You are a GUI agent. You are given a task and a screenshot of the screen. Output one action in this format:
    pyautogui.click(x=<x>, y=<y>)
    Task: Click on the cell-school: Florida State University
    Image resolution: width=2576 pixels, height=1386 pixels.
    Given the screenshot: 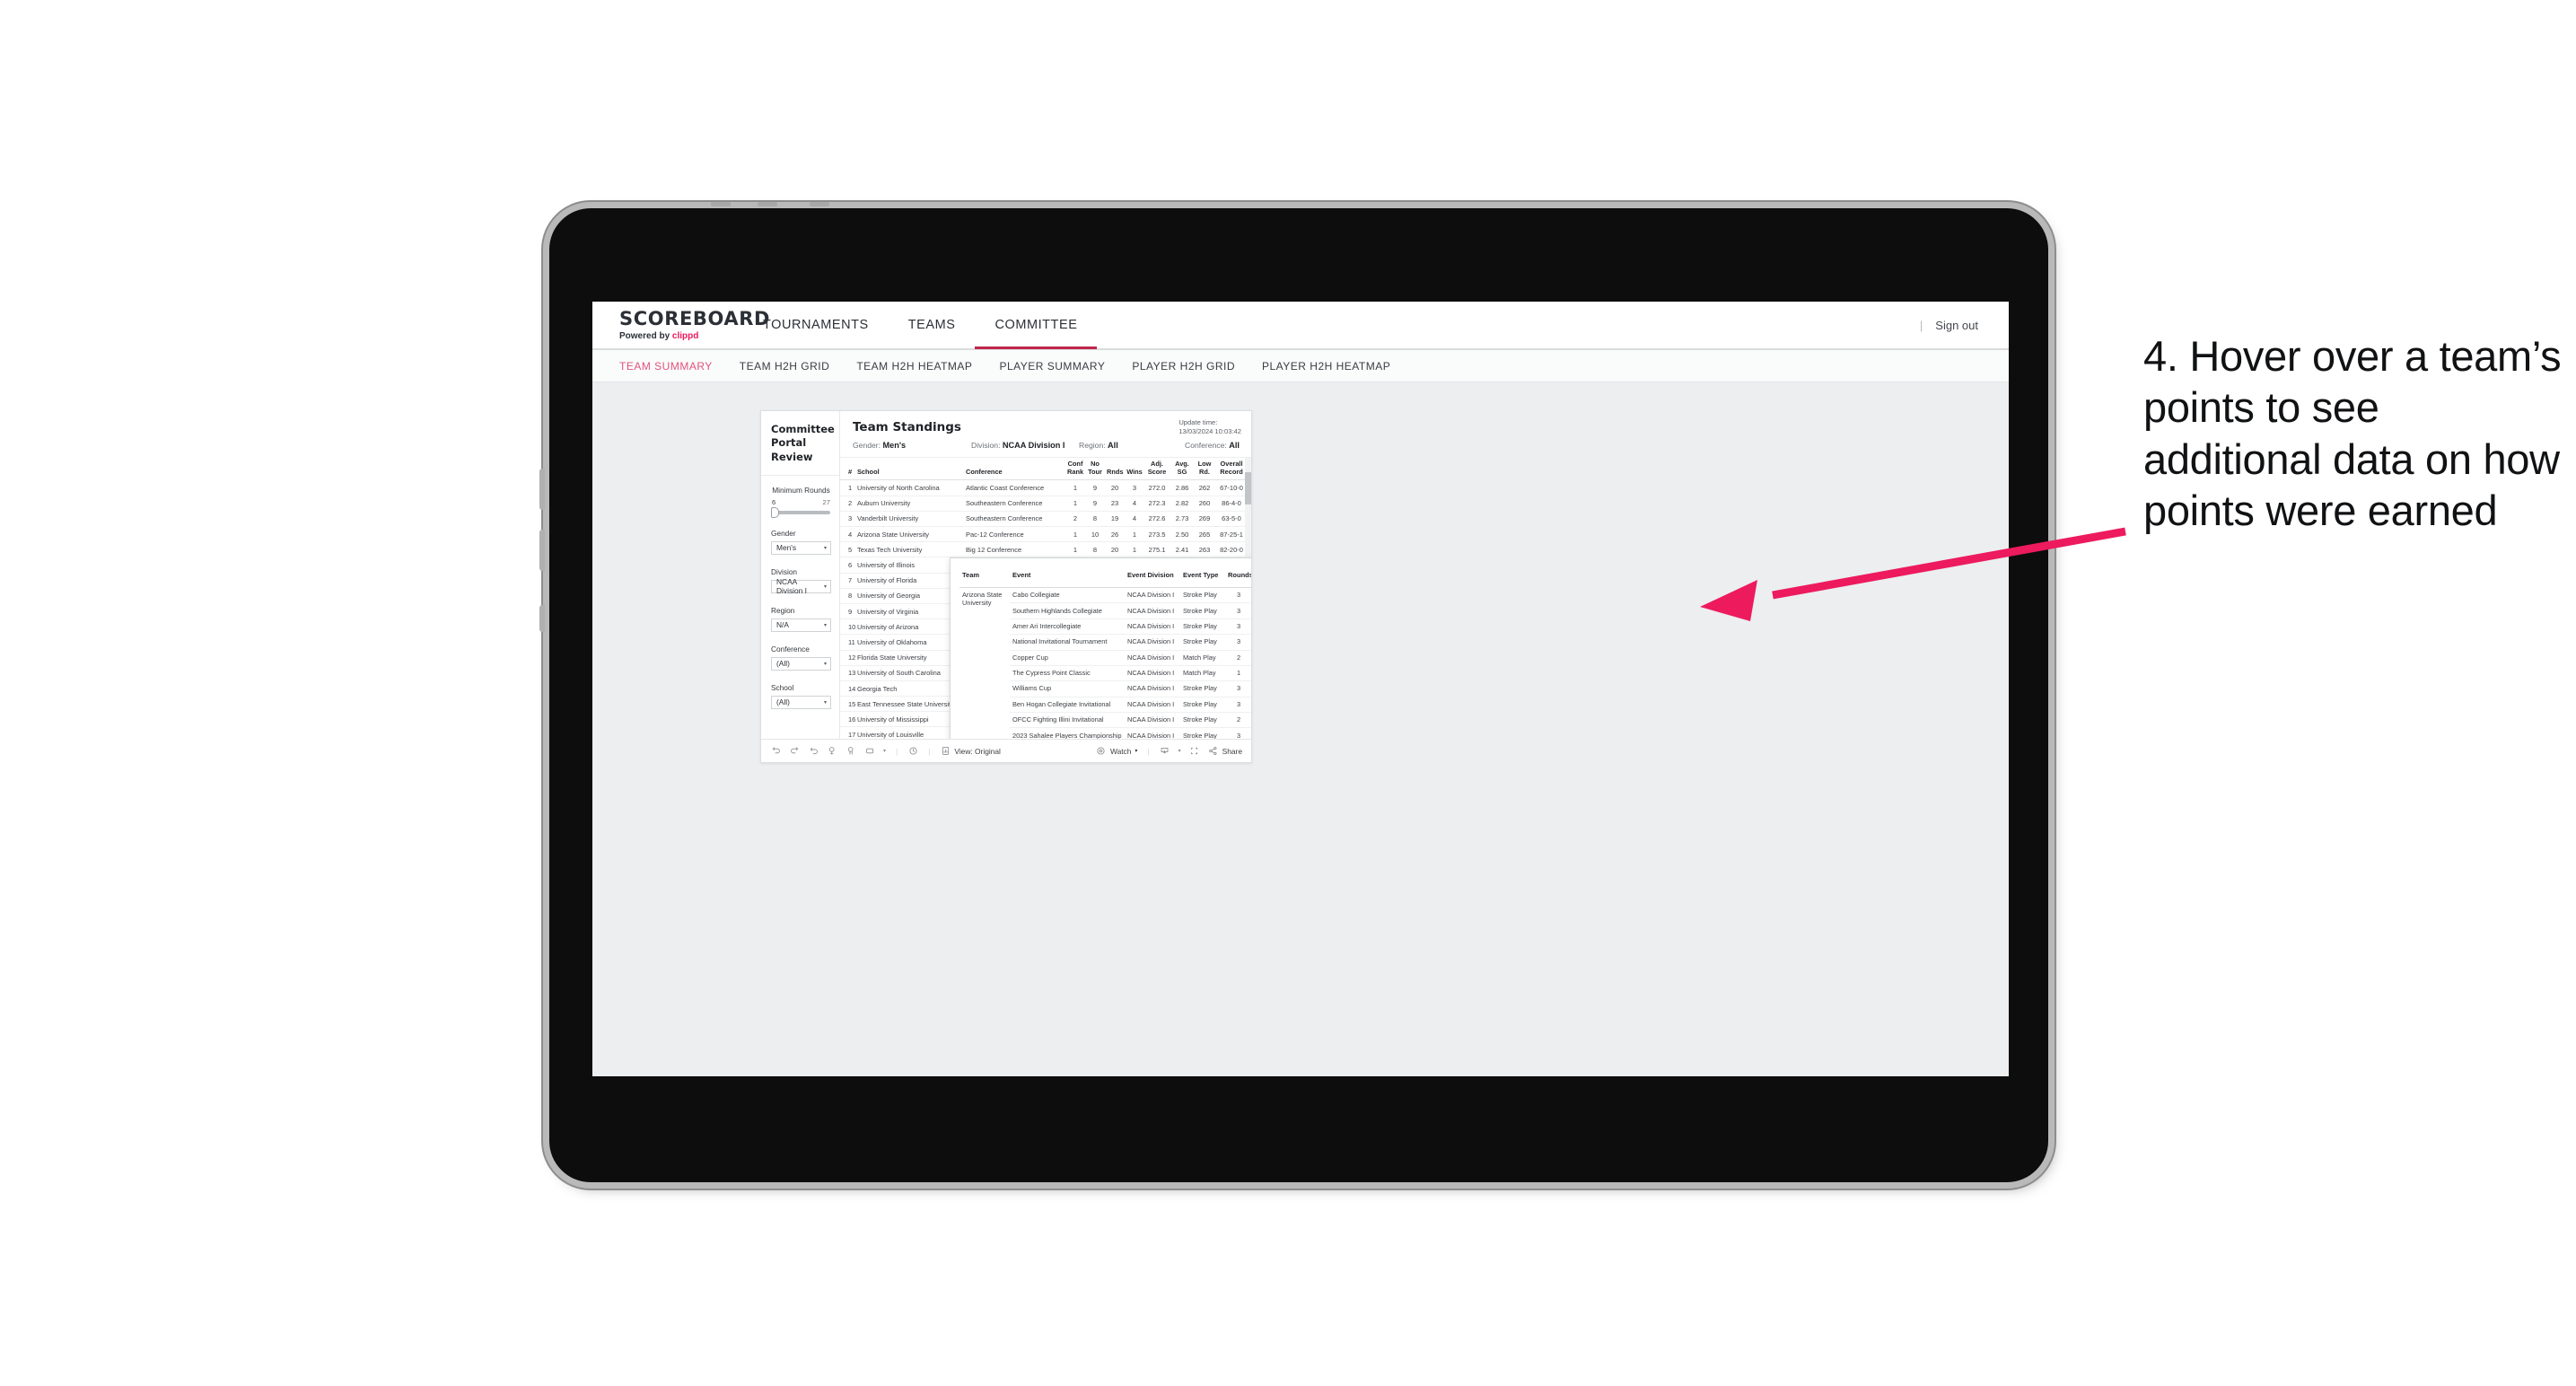 What is the action you would take?
    pyautogui.click(x=909, y=658)
    